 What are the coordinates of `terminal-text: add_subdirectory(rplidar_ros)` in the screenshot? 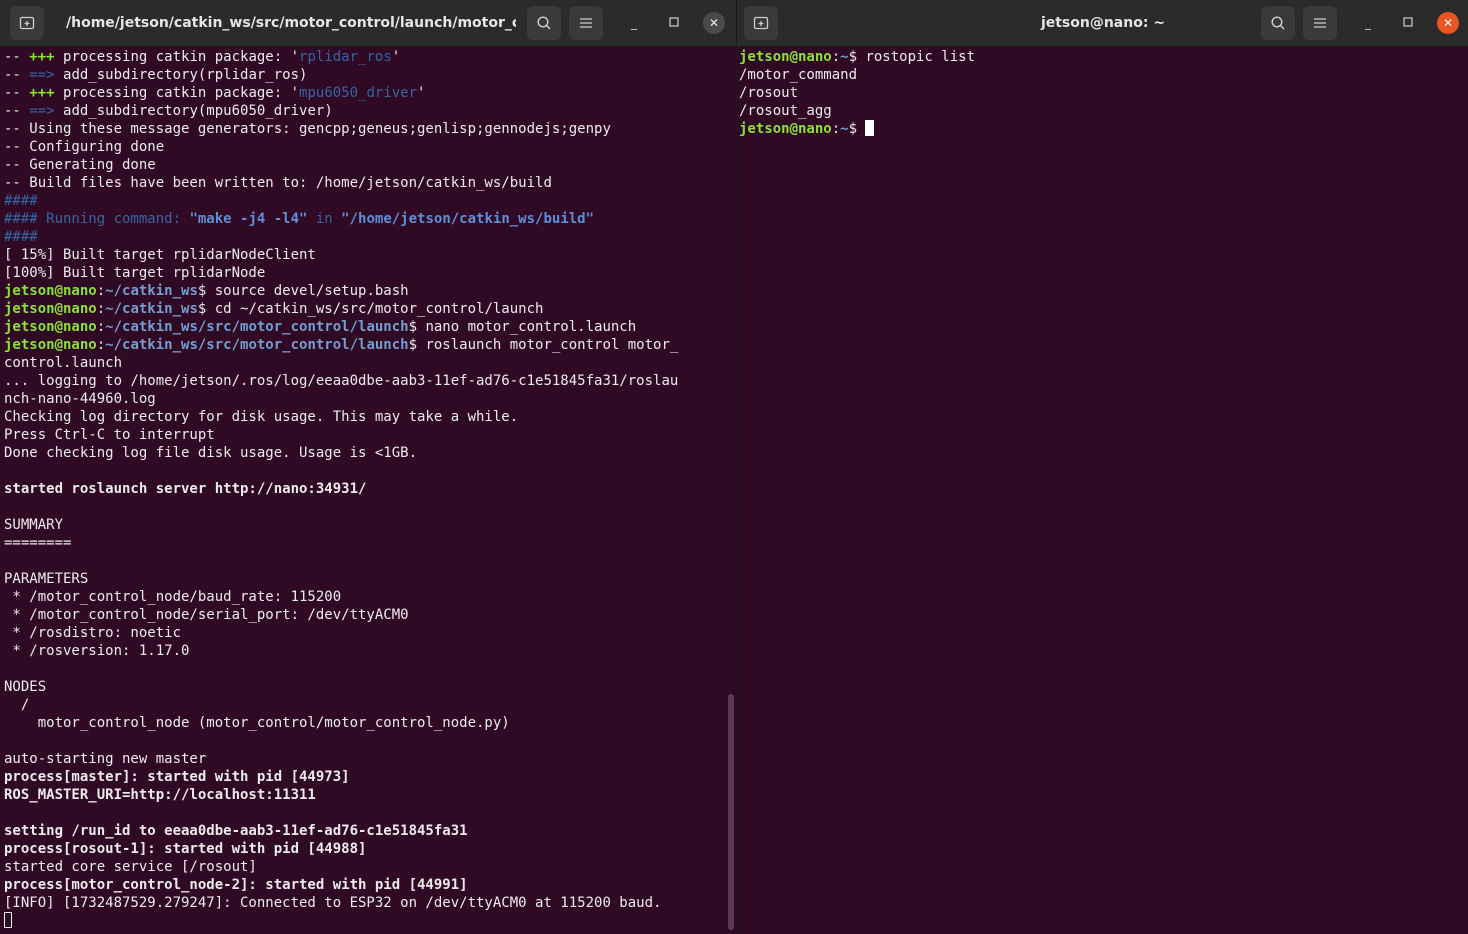 It's located at (181, 75).